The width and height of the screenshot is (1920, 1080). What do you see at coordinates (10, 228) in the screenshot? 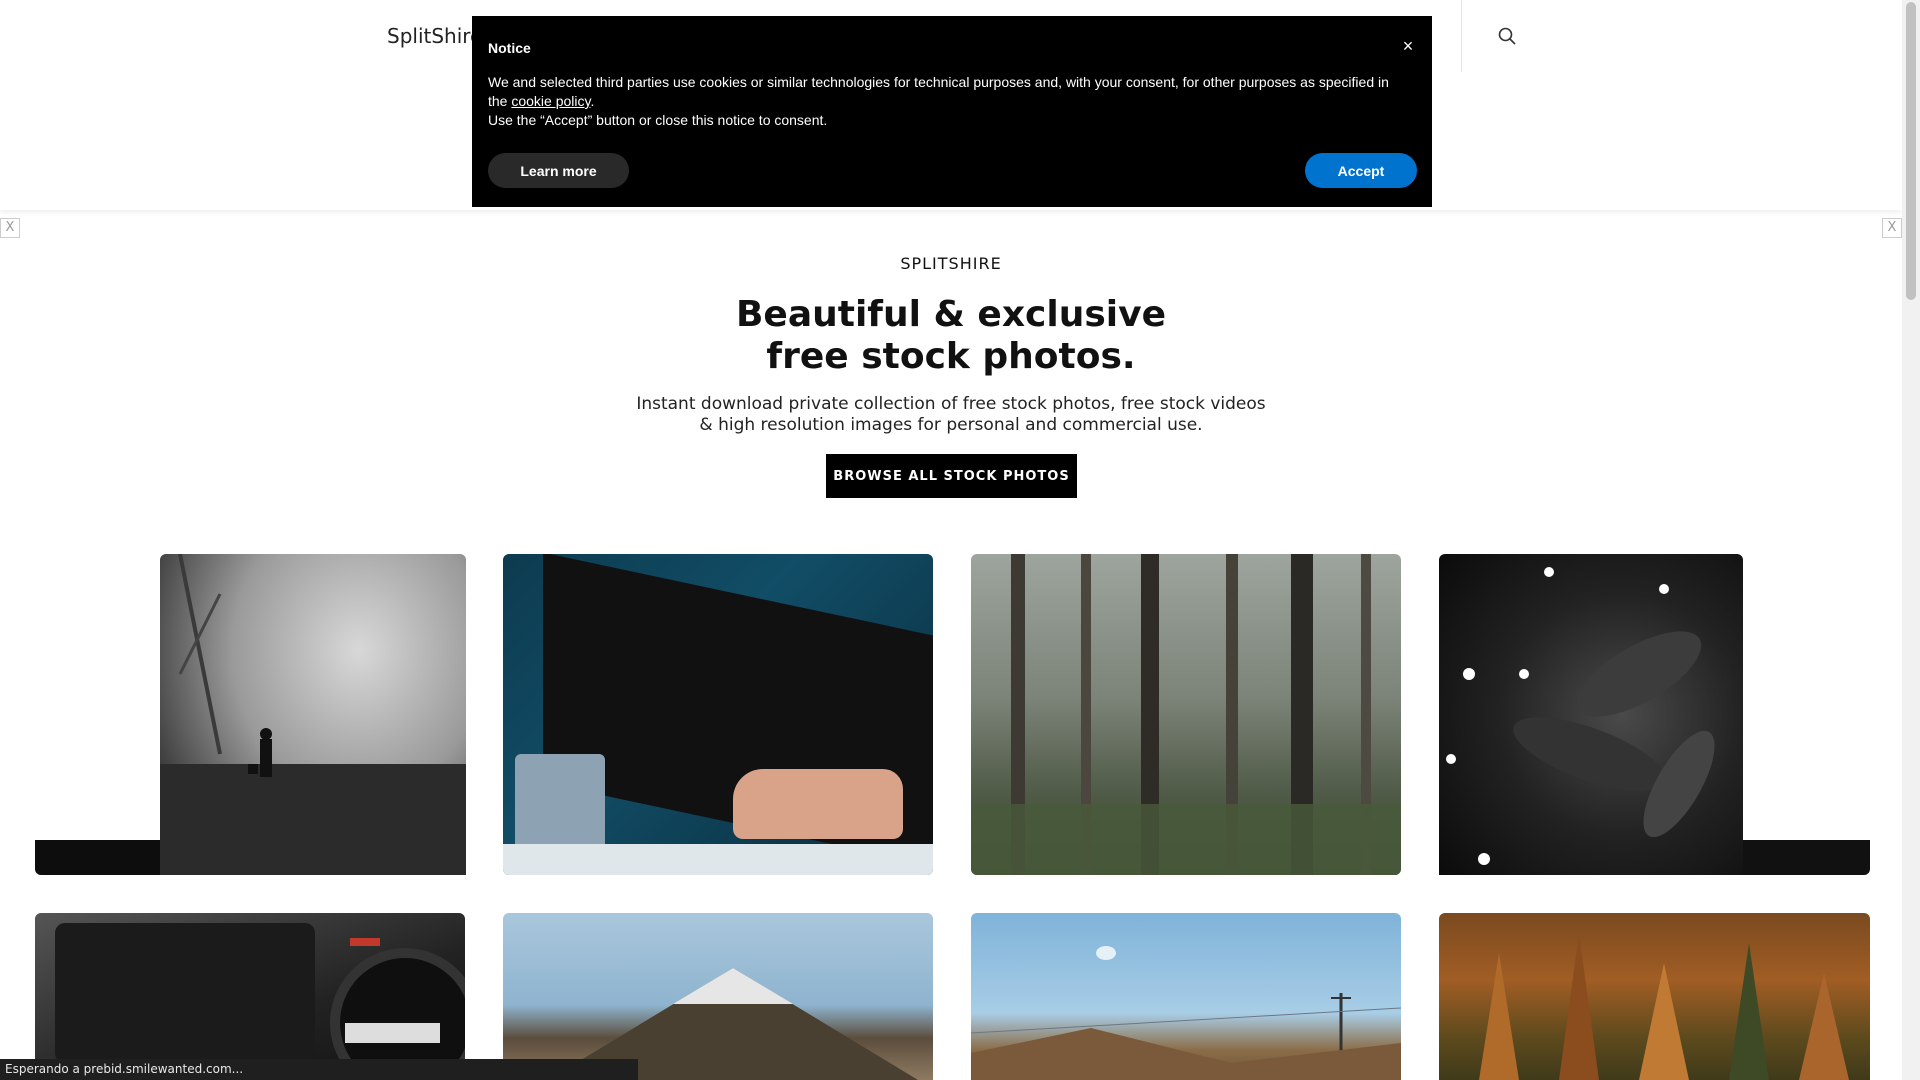
I see `ad-close-left-button: X` at bounding box center [10, 228].